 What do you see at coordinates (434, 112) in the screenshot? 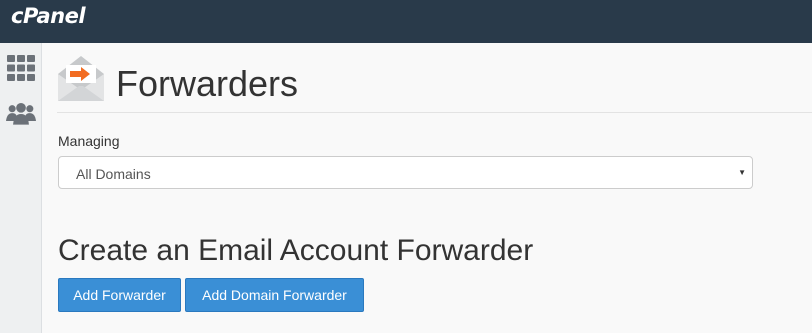
I see `title-divider` at bounding box center [434, 112].